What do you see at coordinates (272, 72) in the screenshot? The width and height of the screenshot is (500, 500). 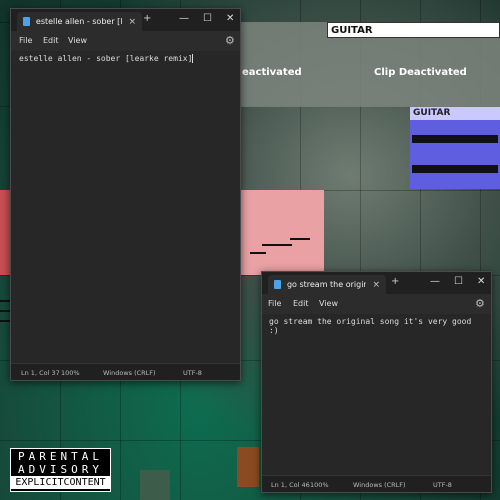 I see `clip-deactivated-label: eactivated` at bounding box center [272, 72].